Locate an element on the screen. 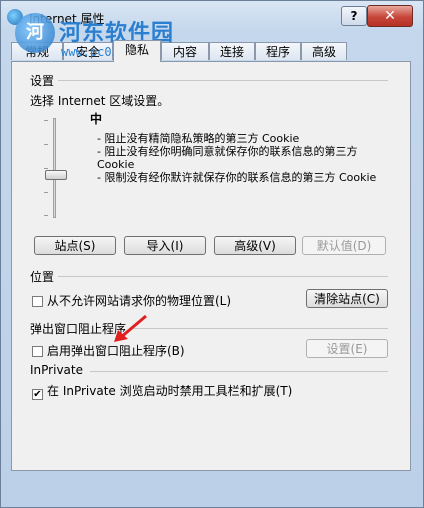  close-button: ✕ is located at coordinates (390, 16).